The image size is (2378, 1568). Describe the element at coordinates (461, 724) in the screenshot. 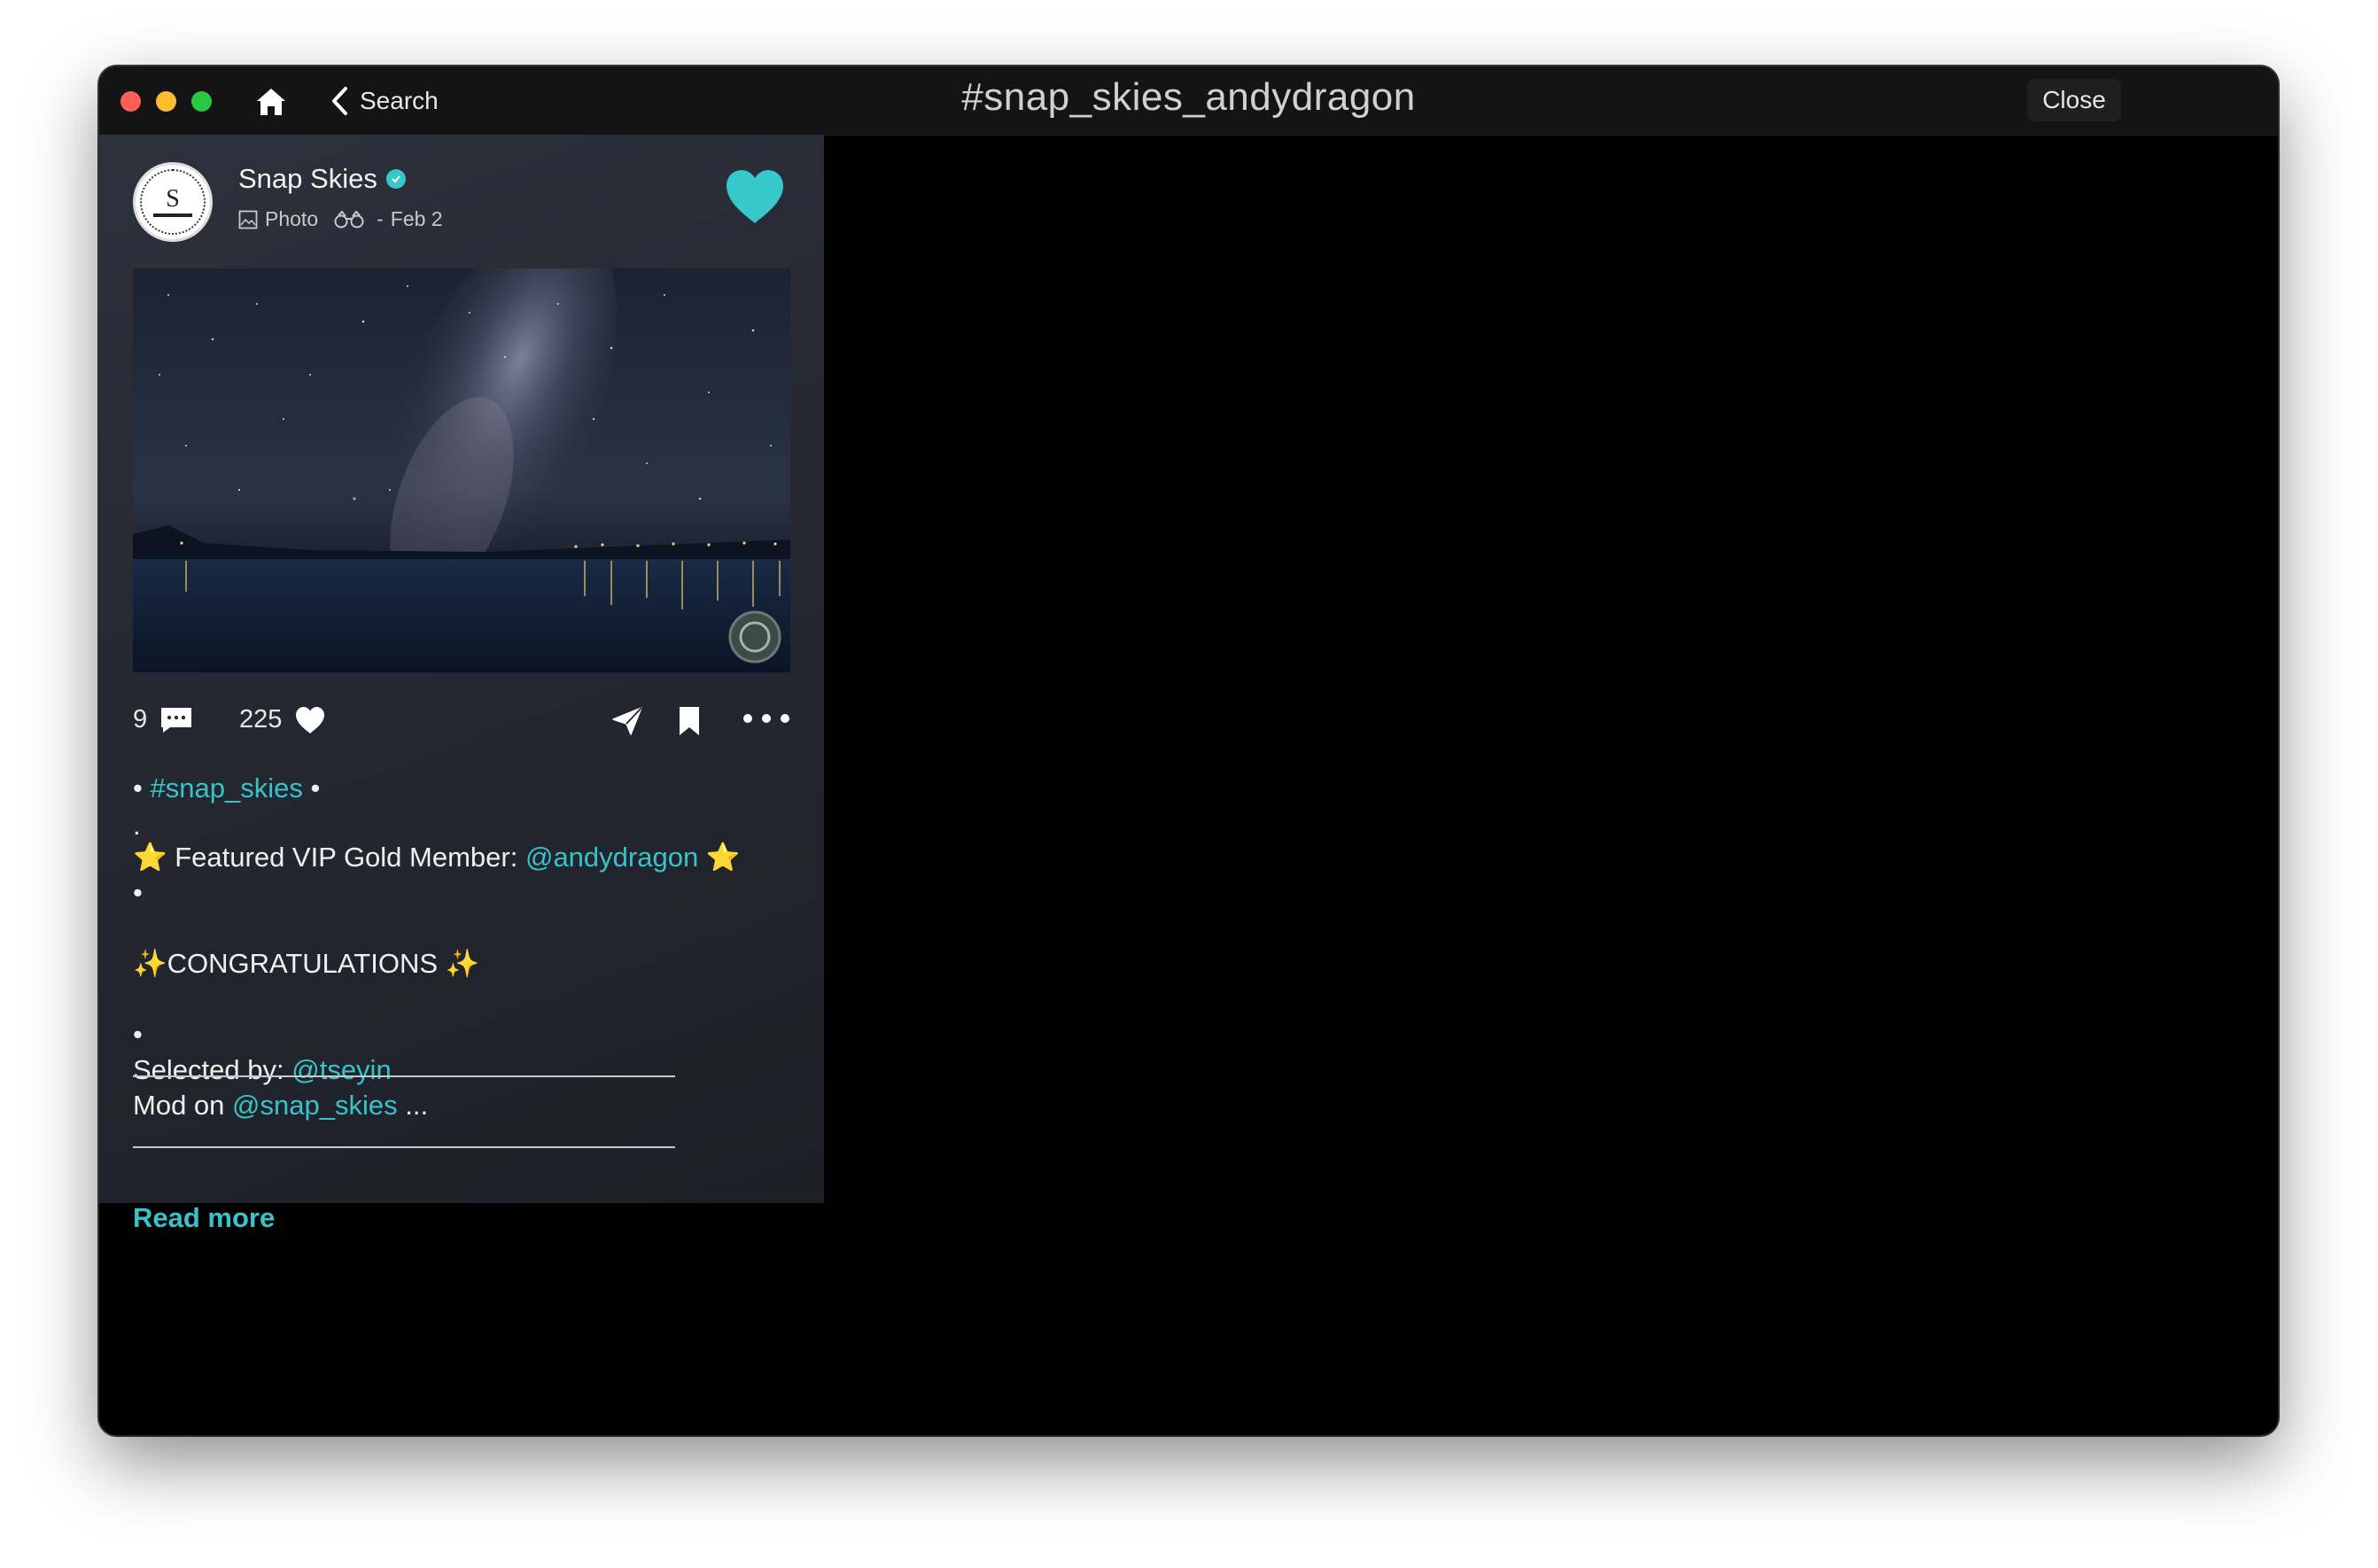

I see `post-actions: 9 225` at that location.